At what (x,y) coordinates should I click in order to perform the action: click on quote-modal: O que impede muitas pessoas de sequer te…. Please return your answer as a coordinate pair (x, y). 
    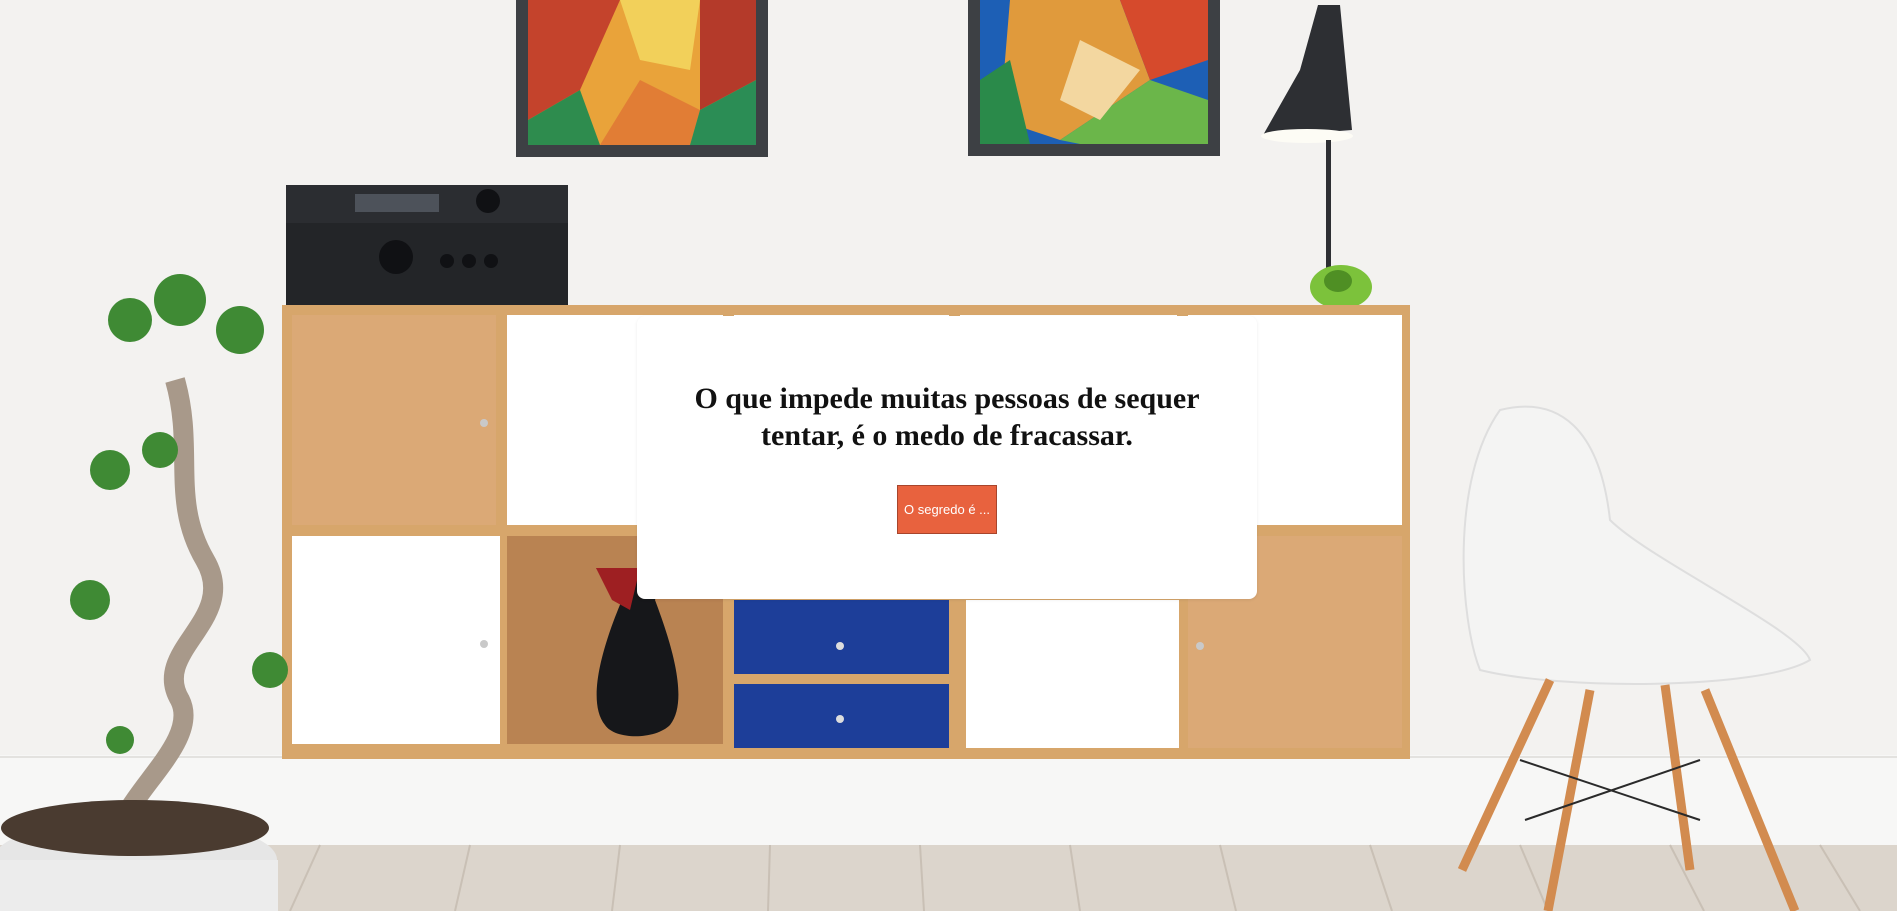
    Looking at the image, I should click on (947, 457).